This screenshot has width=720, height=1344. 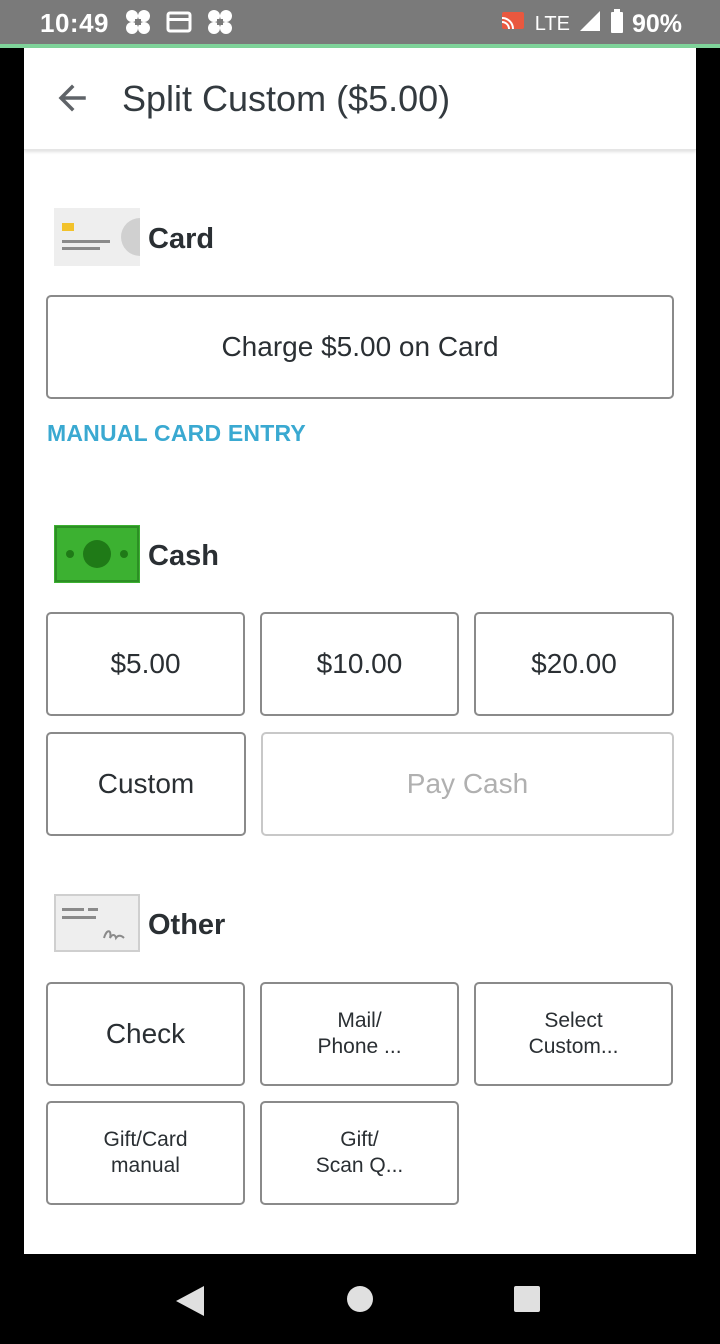 I want to click on card-section-header: Card, so click(x=134, y=239).